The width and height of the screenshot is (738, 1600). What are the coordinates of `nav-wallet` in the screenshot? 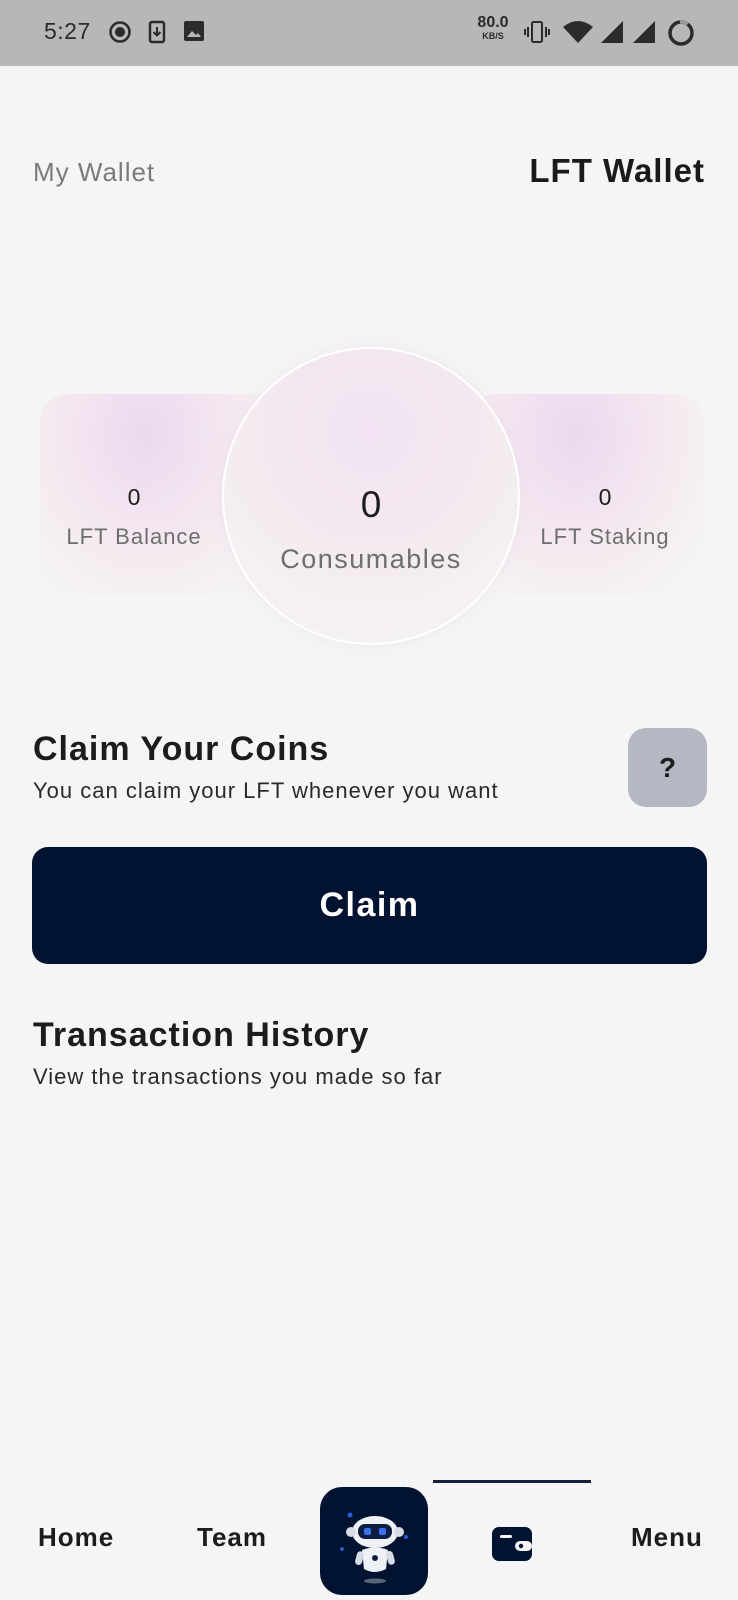 It's located at (512, 1544).